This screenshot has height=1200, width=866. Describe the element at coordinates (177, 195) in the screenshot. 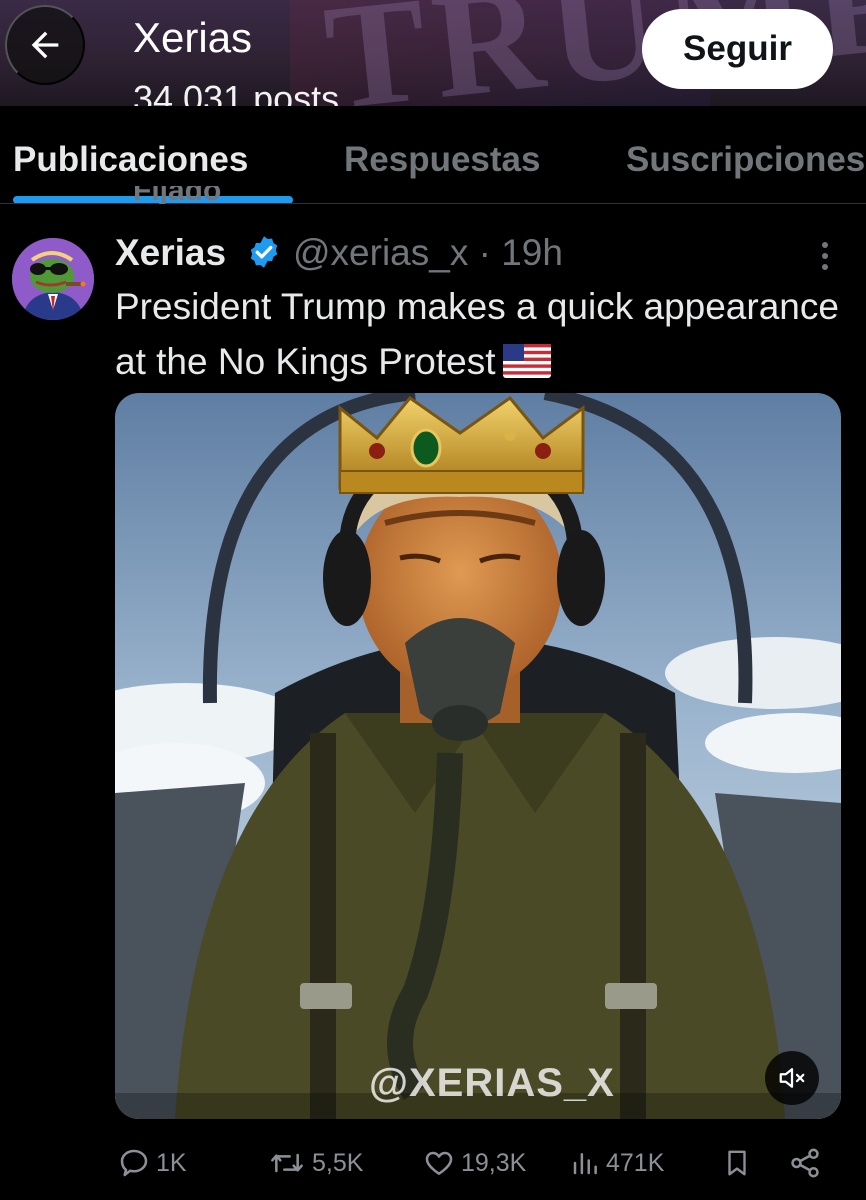

I see `pinned-label: Fijado` at that location.